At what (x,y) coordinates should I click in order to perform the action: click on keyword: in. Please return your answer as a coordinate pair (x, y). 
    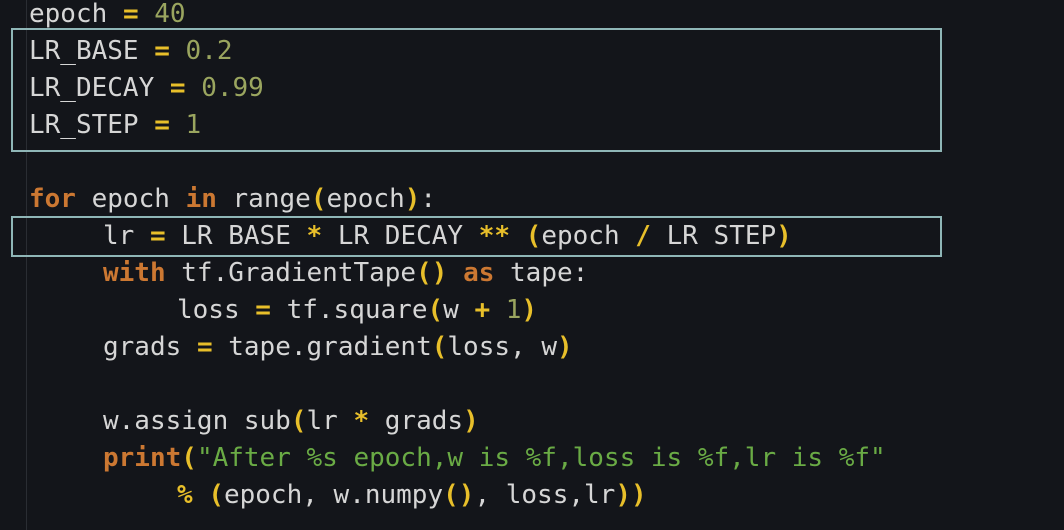
    Looking at the image, I should click on (201, 199).